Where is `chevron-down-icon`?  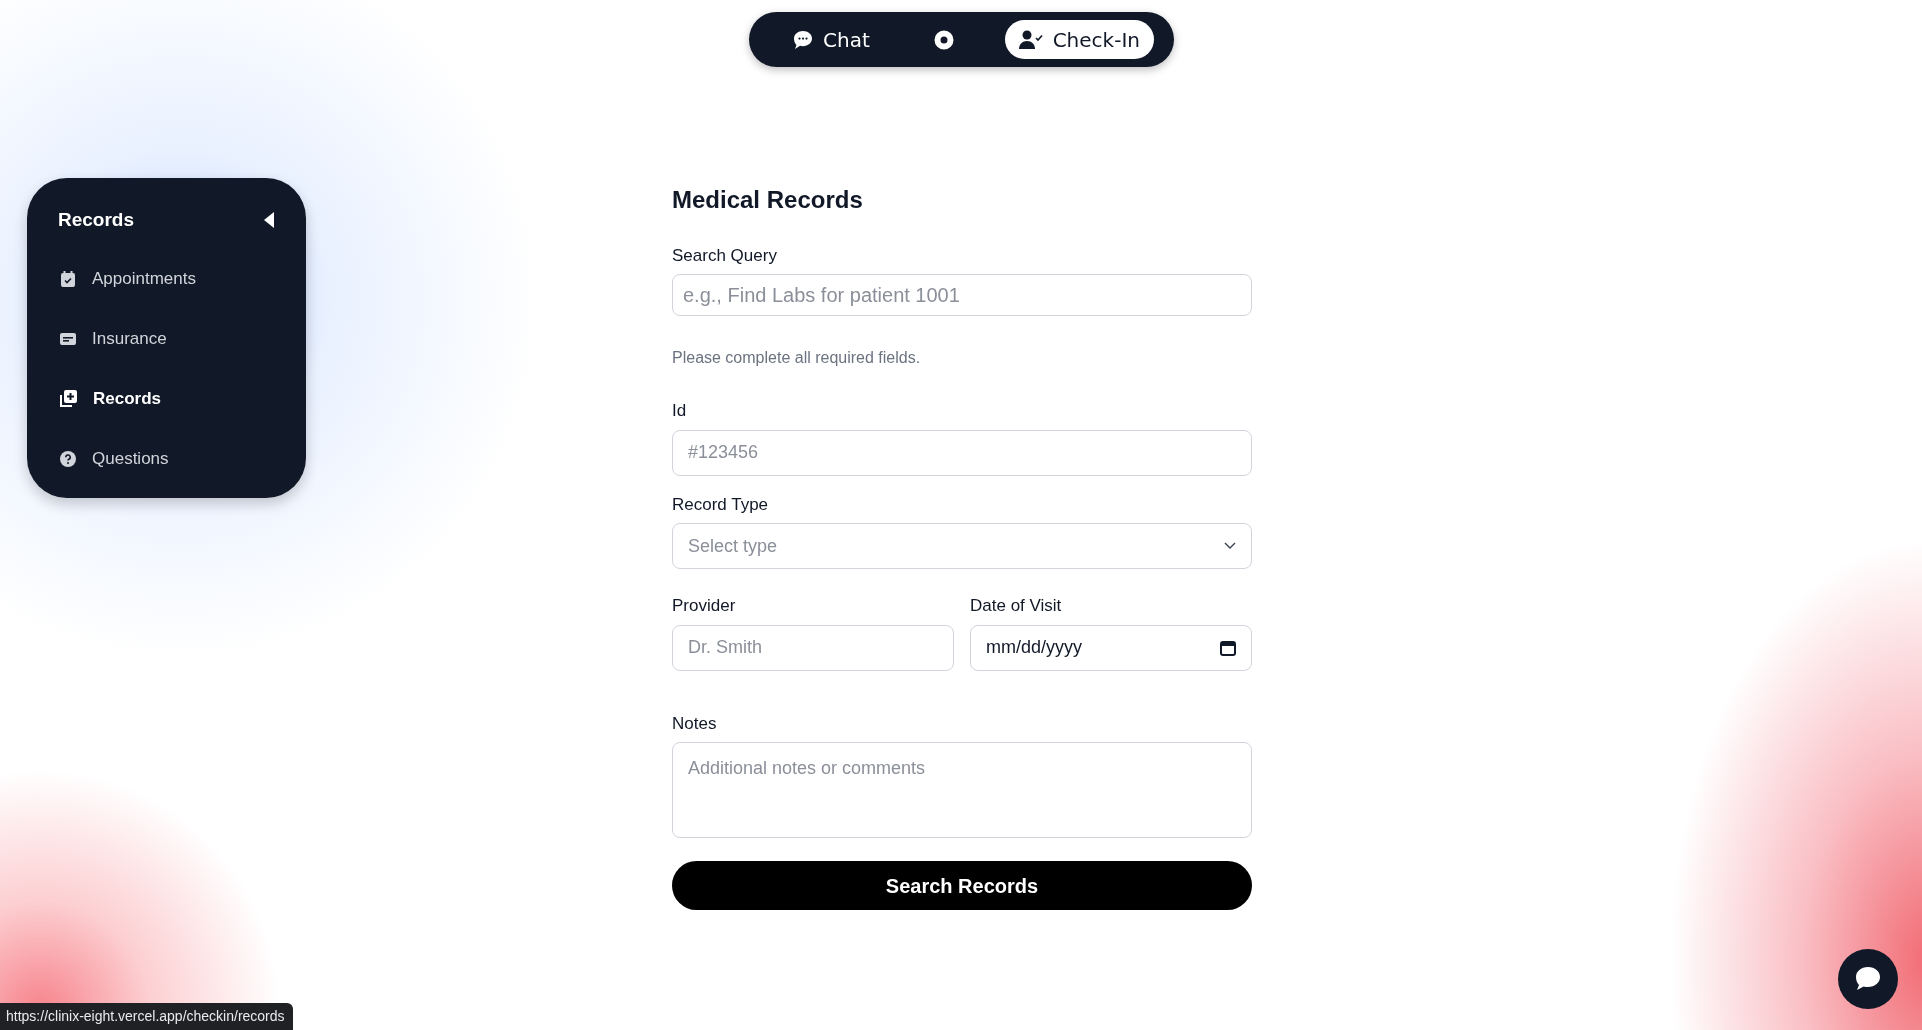
chevron-down-icon is located at coordinates (1230, 546).